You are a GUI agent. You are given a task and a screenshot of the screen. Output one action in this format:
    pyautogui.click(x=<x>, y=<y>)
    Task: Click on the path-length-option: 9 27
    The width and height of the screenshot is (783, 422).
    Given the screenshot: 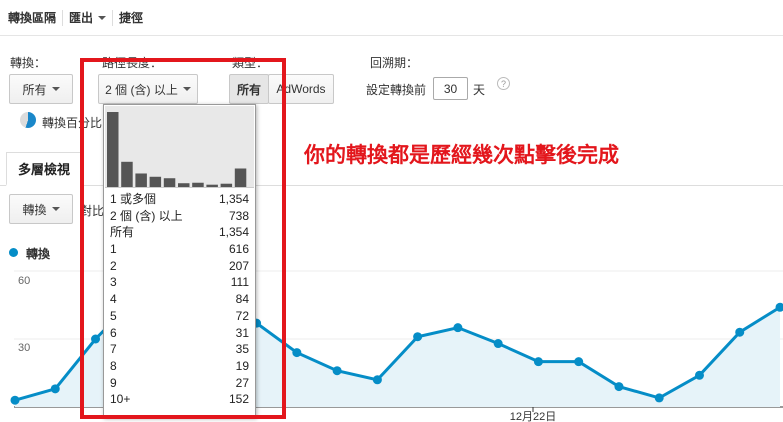 What is the action you would take?
    pyautogui.click(x=179, y=383)
    